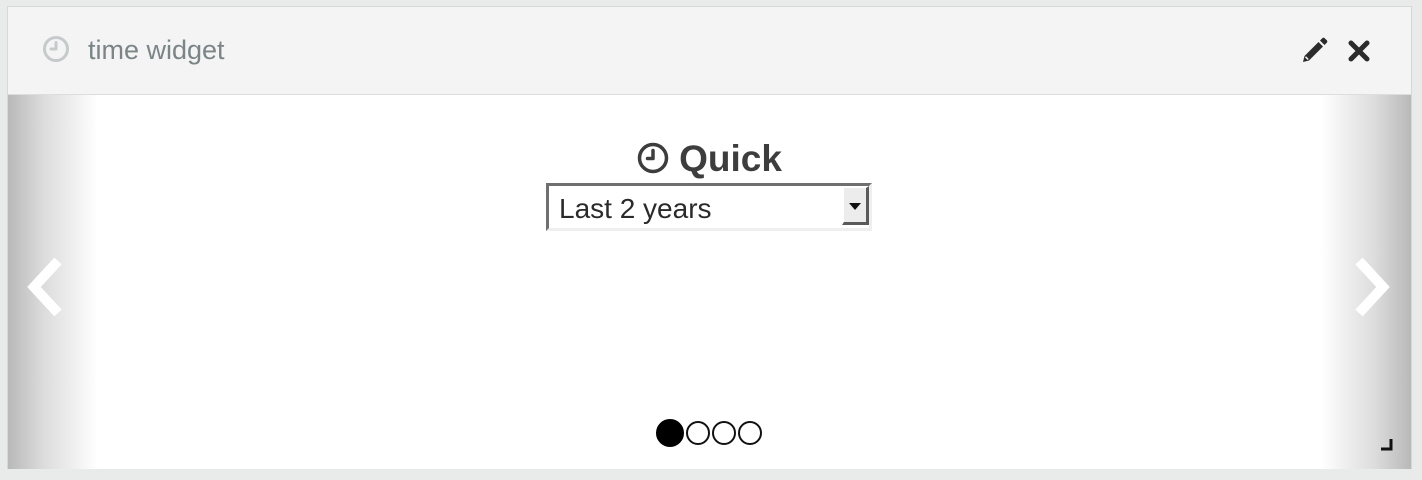  I want to click on widget-title: time widget, so click(156, 50).